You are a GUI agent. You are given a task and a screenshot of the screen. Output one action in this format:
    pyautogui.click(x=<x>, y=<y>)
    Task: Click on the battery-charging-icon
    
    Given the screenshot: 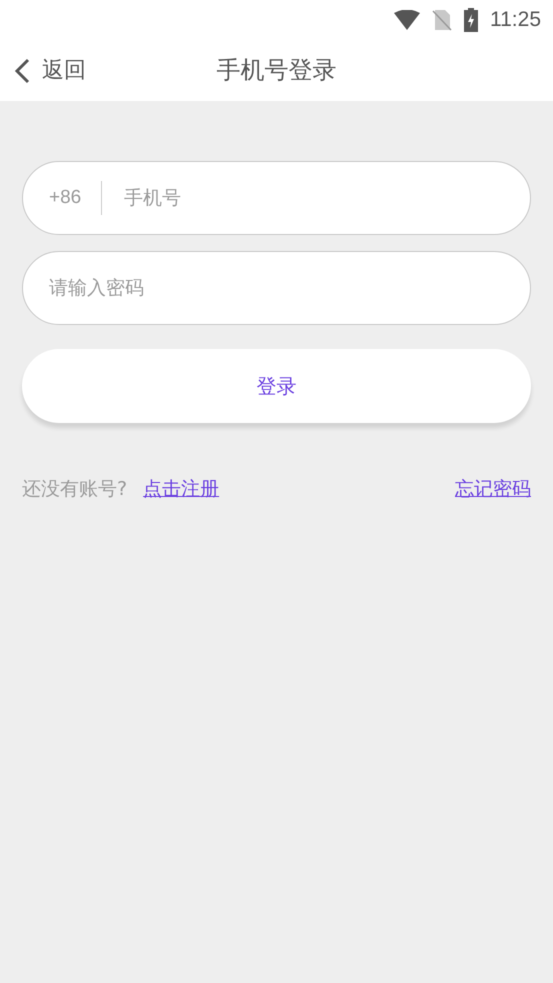 What is the action you would take?
    pyautogui.click(x=471, y=20)
    